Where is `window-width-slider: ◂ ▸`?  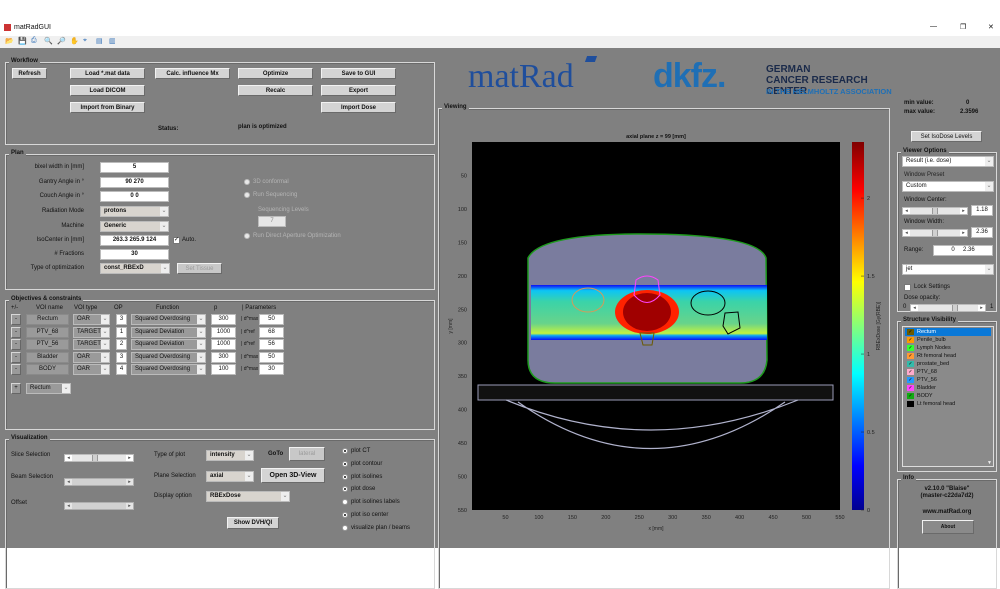 window-width-slider: ◂ ▸ is located at coordinates (935, 233).